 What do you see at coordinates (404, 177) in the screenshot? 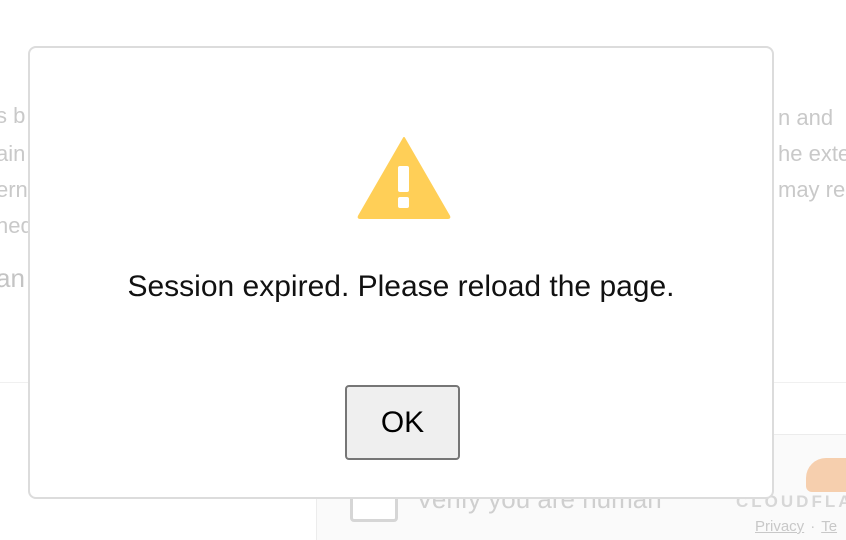
I see `warning-triangle-icon` at bounding box center [404, 177].